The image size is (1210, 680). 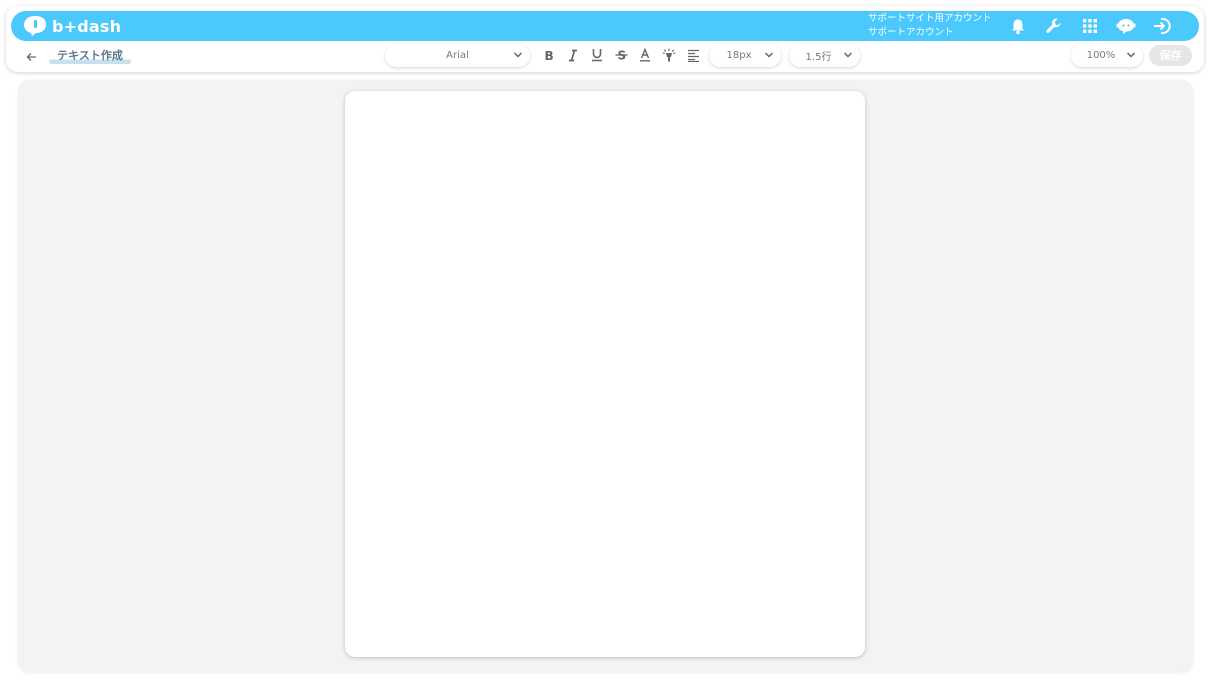 I want to click on highlight-button, so click(x=669, y=55).